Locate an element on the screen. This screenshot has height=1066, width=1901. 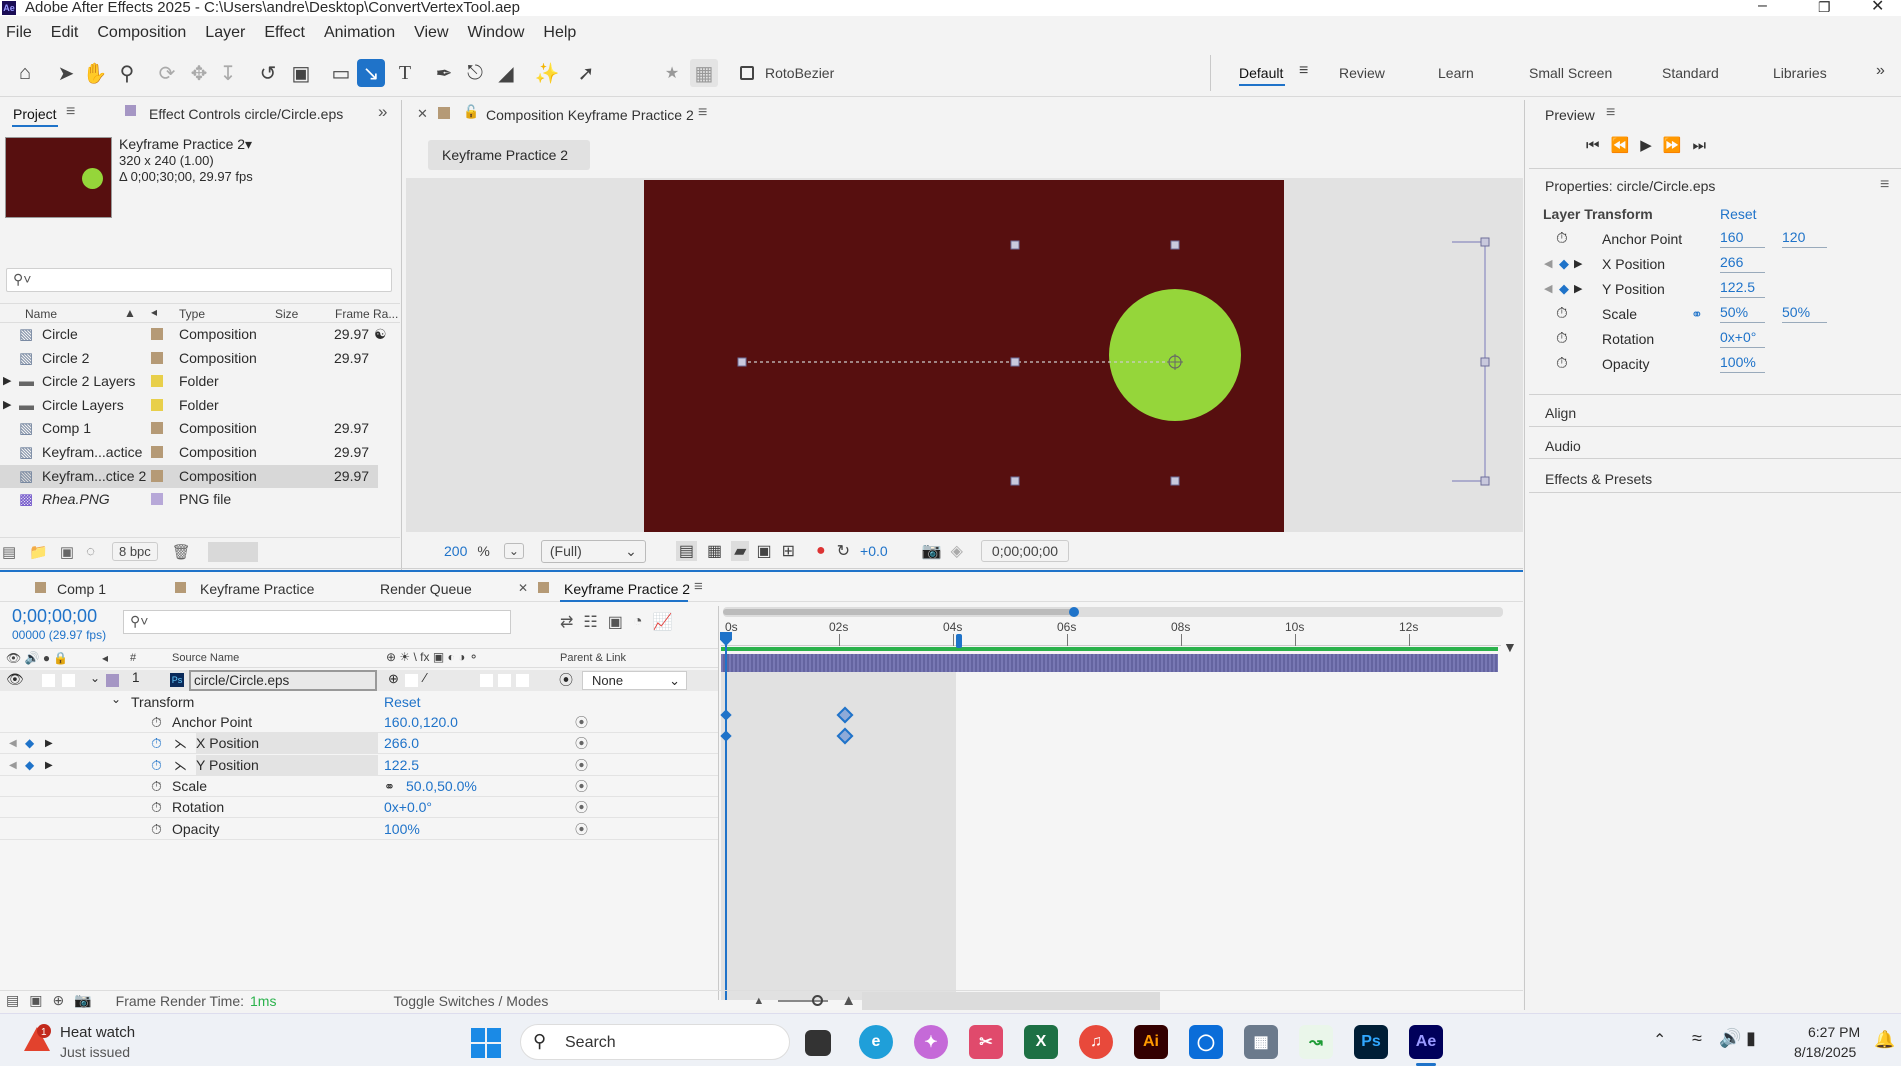
volume-icon: 🔊 is located at coordinates (1730, 1038).